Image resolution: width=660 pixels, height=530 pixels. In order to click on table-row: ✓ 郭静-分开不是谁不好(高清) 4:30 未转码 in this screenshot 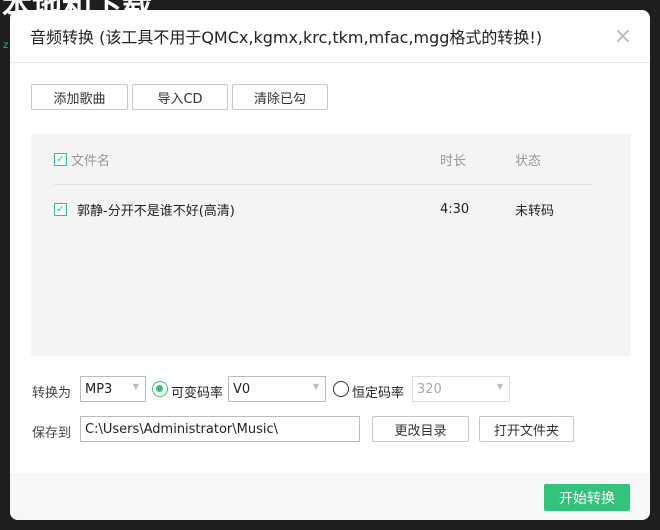, I will do `click(324, 209)`.